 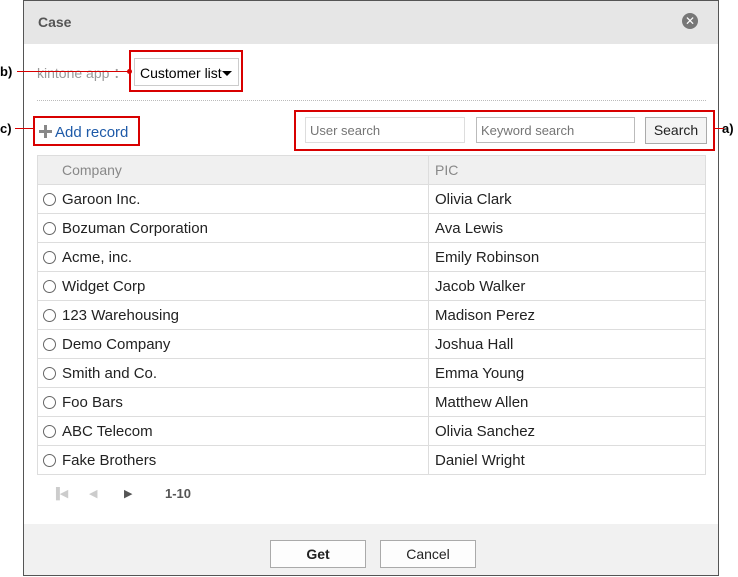 What do you see at coordinates (567, 228) in the screenshot?
I see `pic-cell: Ava Lewis` at bounding box center [567, 228].